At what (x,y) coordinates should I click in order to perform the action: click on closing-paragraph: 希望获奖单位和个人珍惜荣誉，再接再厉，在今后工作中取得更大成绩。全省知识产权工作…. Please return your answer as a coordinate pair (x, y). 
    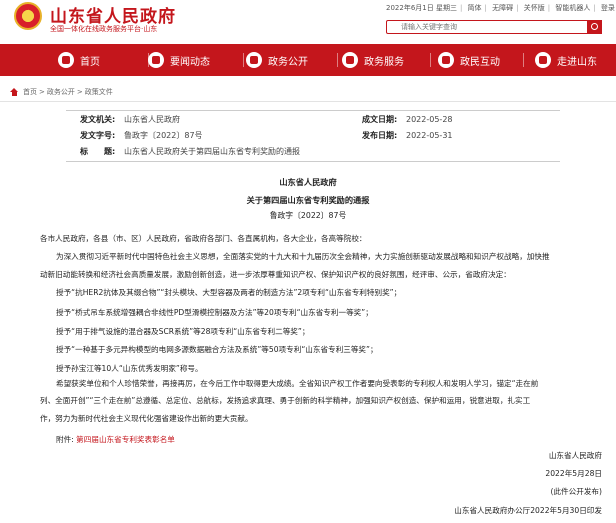
    Looking at the image, I should click on (297, 383).